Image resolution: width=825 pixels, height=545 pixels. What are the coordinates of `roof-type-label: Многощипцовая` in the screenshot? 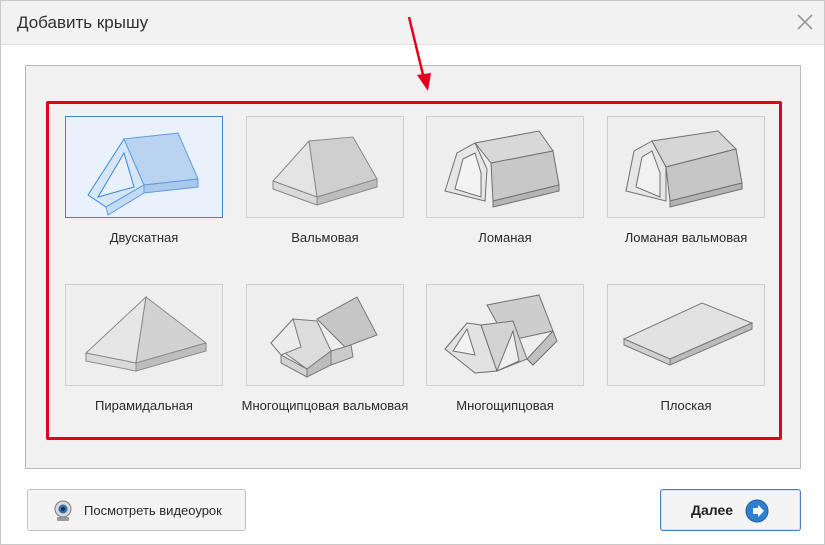 It's located at (505, 405).